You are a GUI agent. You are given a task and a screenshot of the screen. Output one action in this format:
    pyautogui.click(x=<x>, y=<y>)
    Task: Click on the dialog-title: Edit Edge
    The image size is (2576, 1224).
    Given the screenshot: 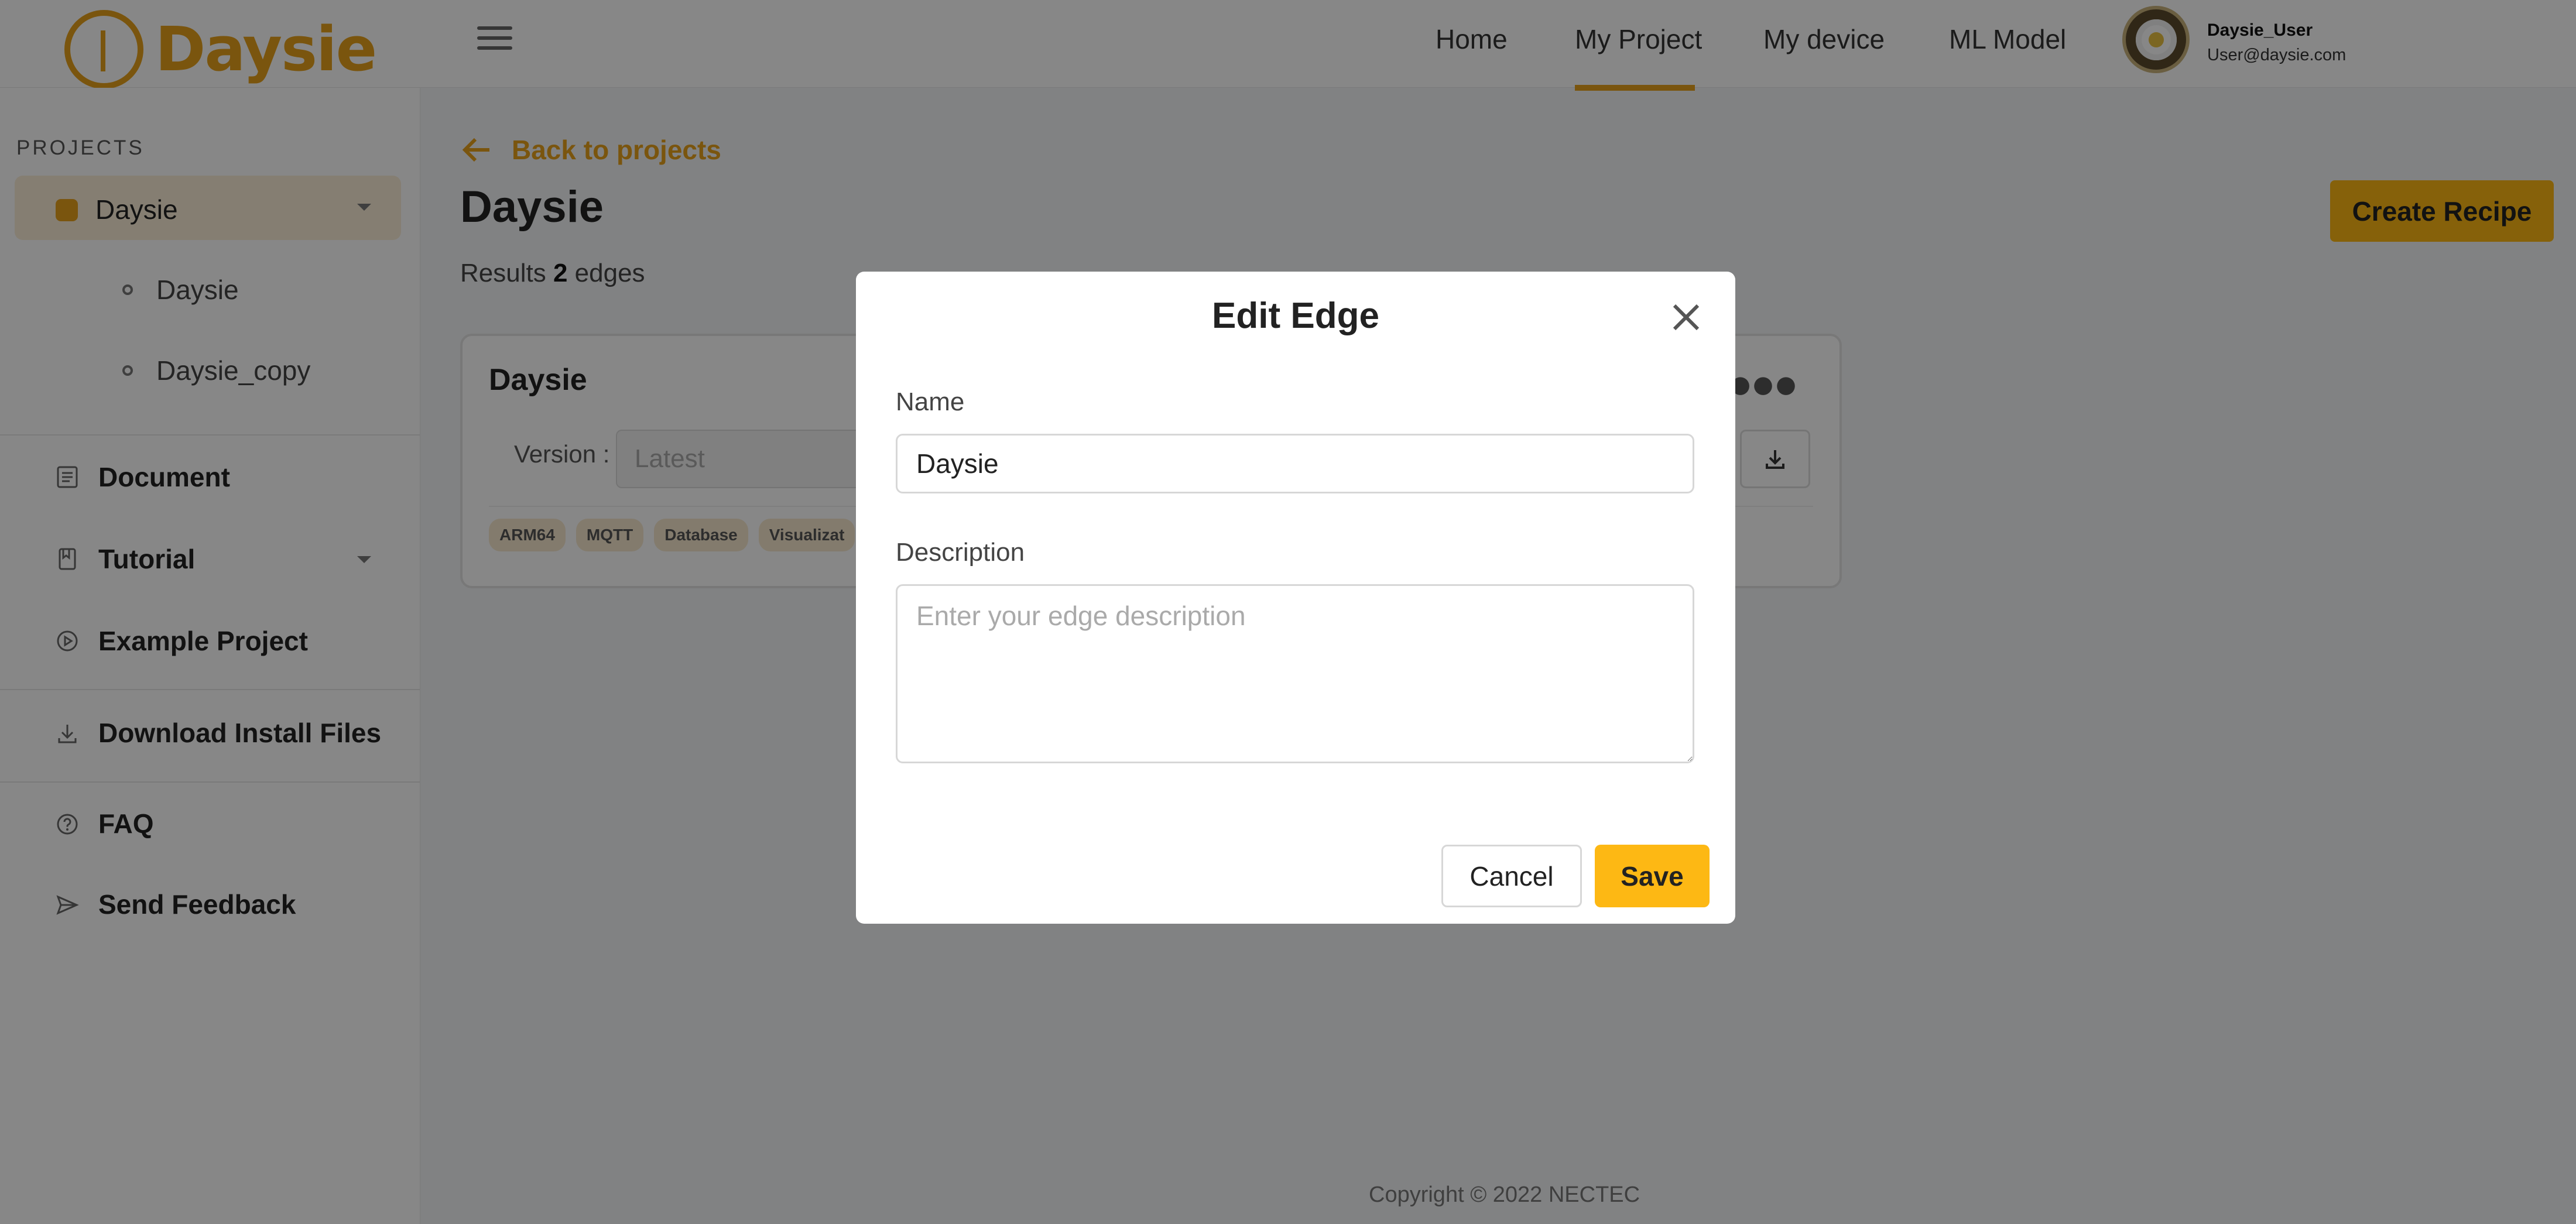 What is the action you would take?
    pyautogui.click(x=1296, y=316)
    